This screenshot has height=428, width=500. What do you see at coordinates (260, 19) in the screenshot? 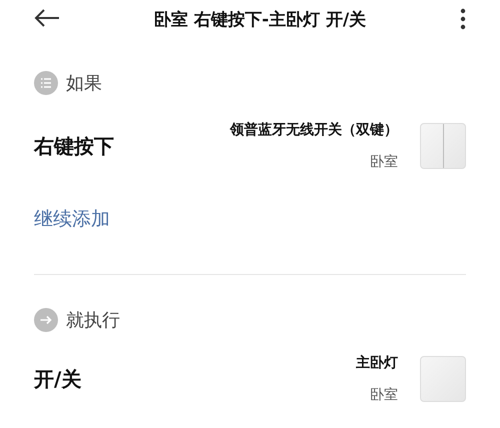
I see `page-title: 卧室 右键按下-主卧灯 开/关` at bounding box center [260, 19].